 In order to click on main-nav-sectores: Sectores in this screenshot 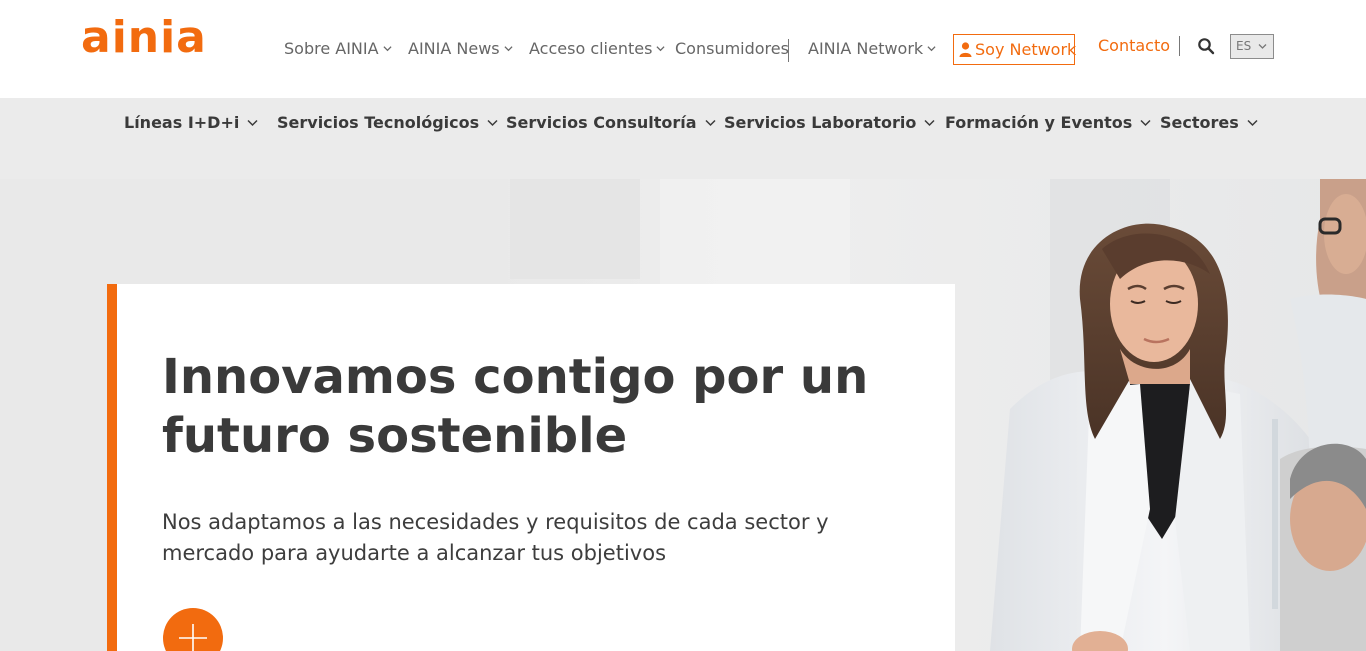, I will do `click(1209, 123)`.